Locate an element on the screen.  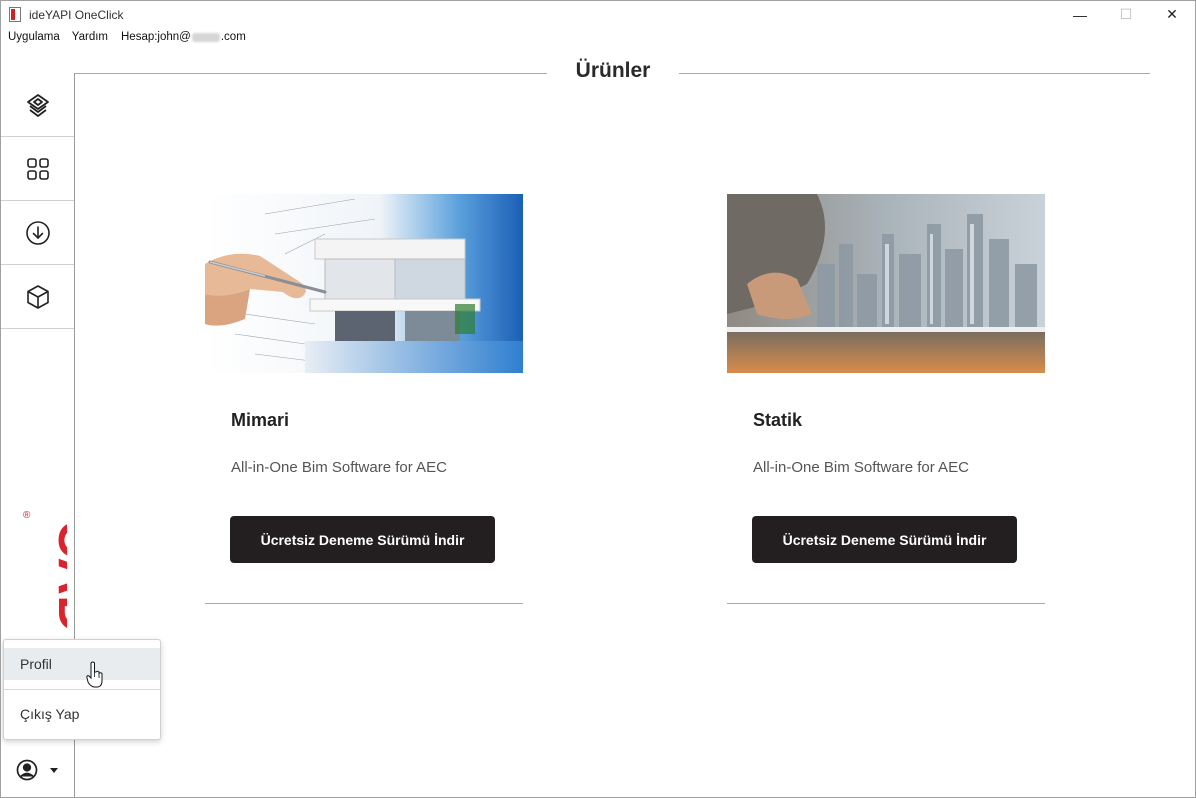
layers-icon is located at coordinates (37, 105).